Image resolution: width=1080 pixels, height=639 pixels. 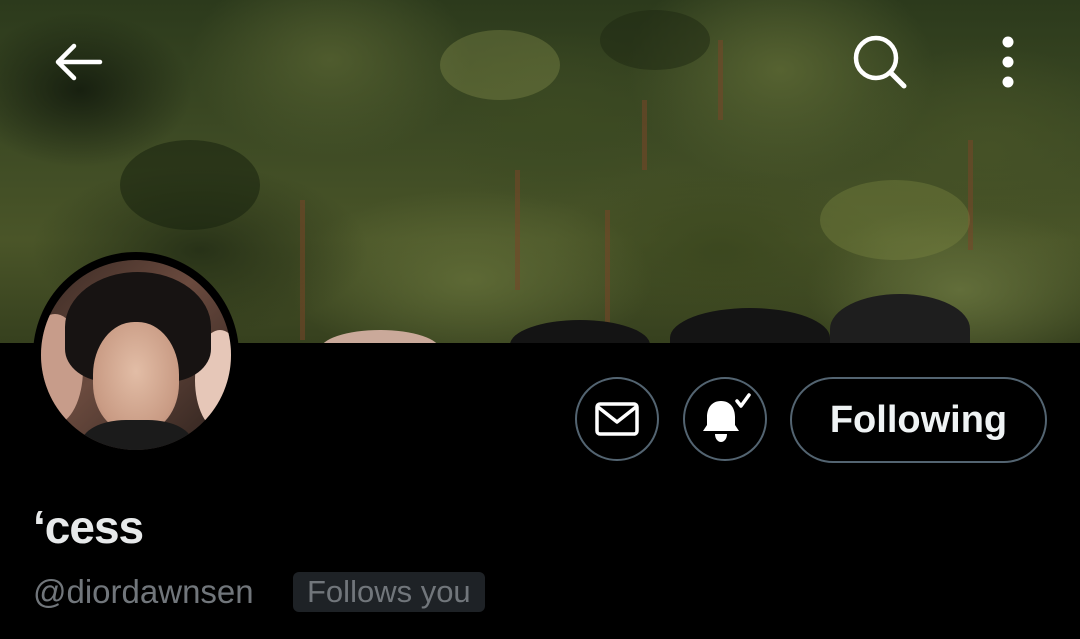 I want to click on bell-check-icon, so click(x=727, y=417).